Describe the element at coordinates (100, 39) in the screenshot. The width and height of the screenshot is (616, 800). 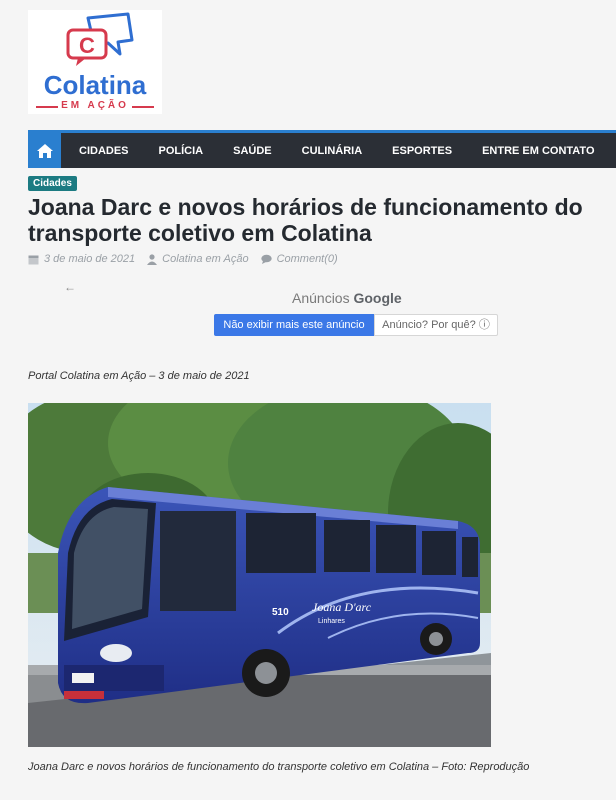
I see `logo-speech-bubbles-icon: C` at that location.